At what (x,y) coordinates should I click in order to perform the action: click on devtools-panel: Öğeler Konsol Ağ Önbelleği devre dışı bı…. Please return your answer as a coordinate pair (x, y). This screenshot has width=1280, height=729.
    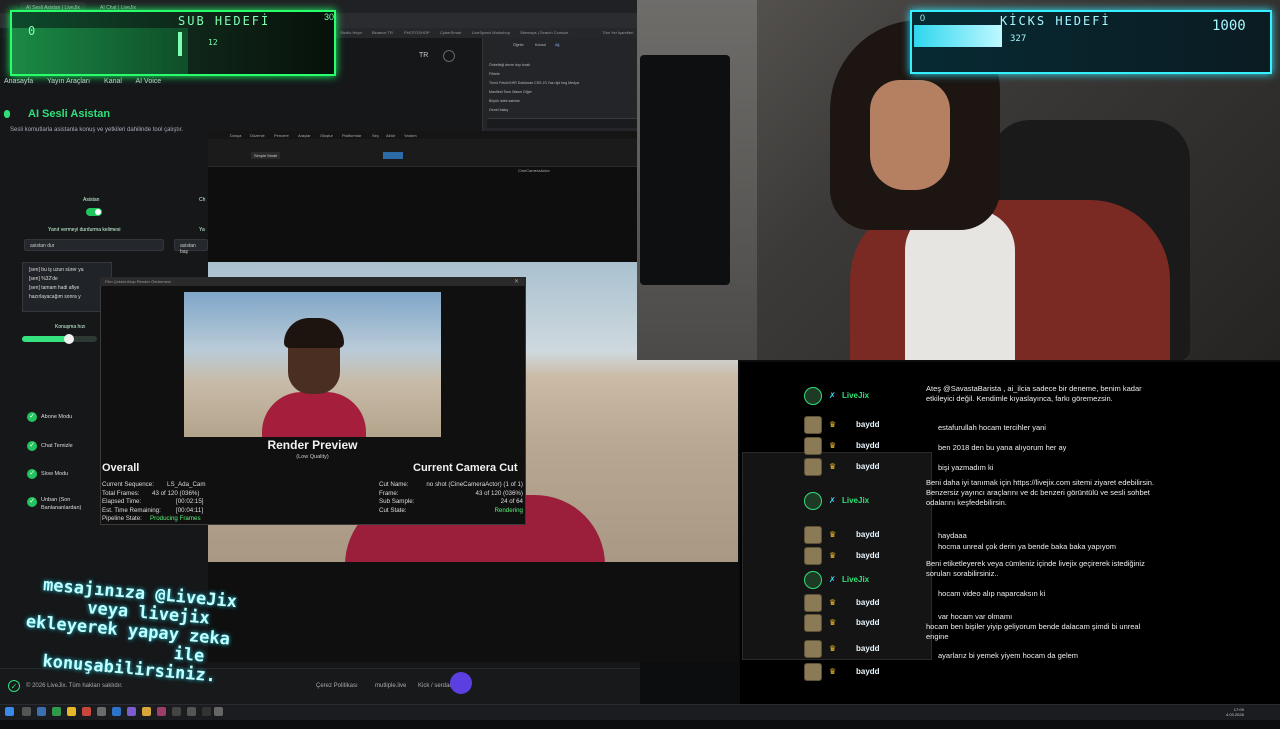
    Looking at the image, I should click on (561, 85).